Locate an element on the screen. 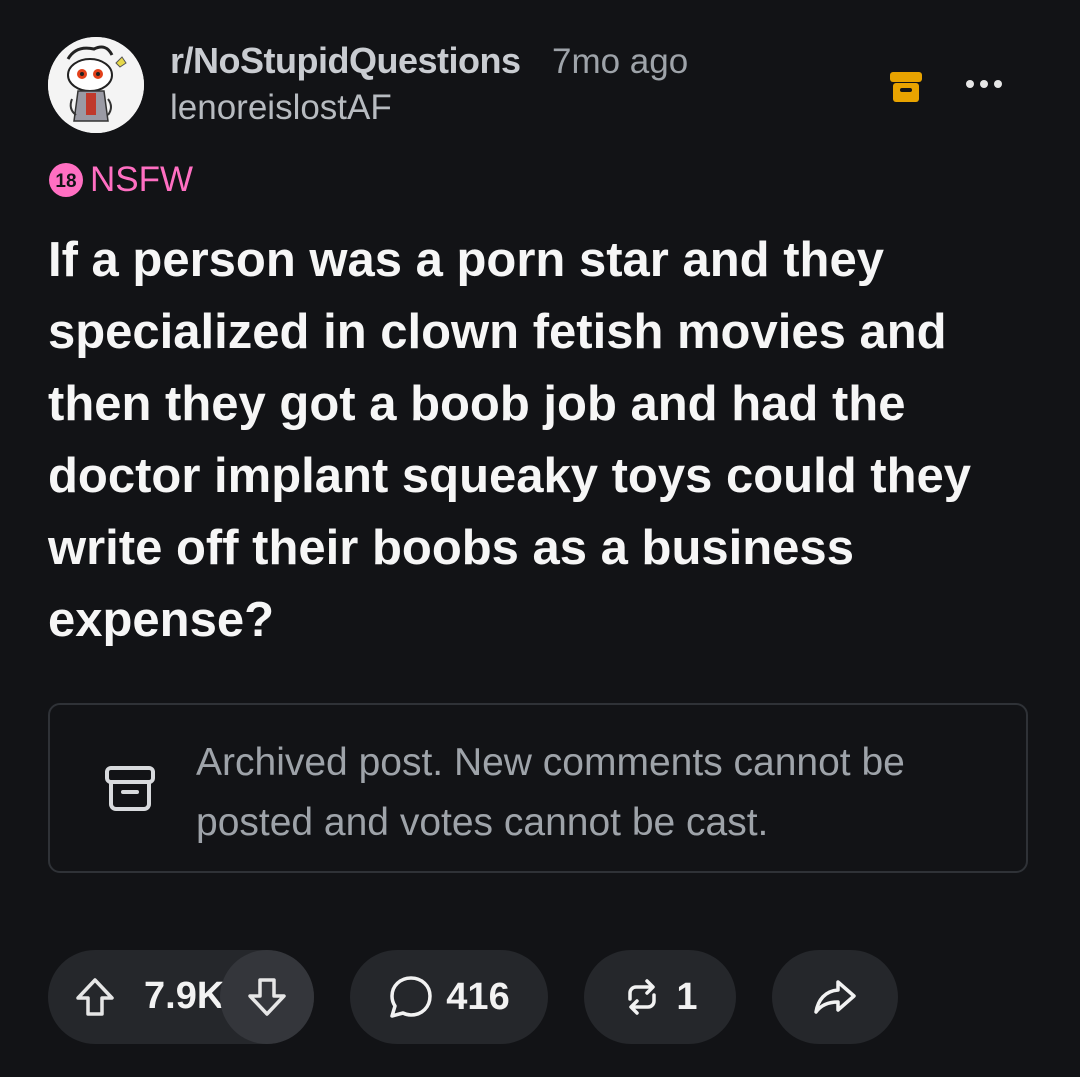 Image resolution: width=1080 pixels, height=1077 pixels. vote-control: 7.9K is located at coordinates (181, 997).